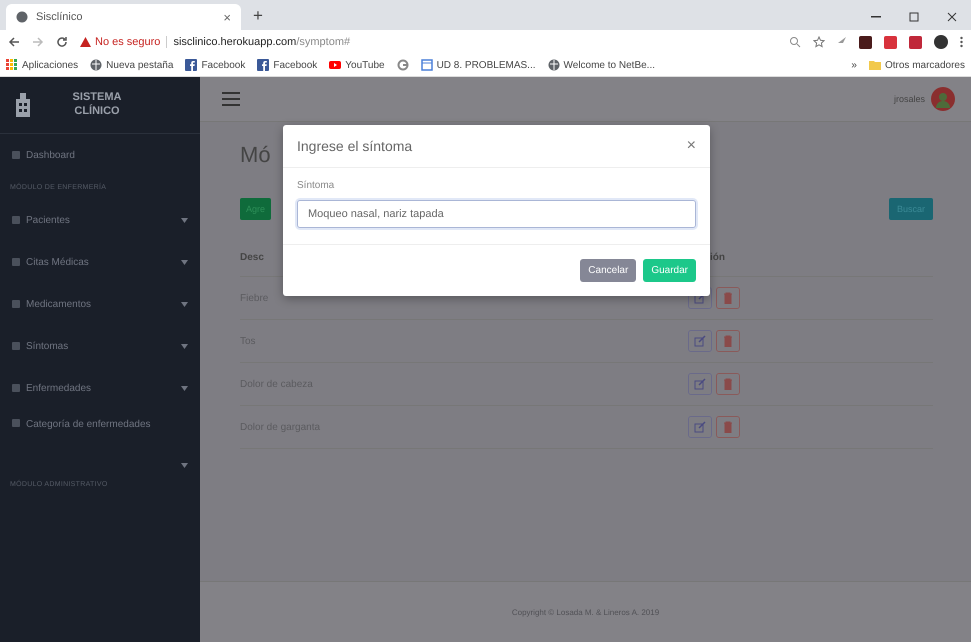 This screenshot has width=971, height=642. I want to click on folder-icon, so click(874, 65).